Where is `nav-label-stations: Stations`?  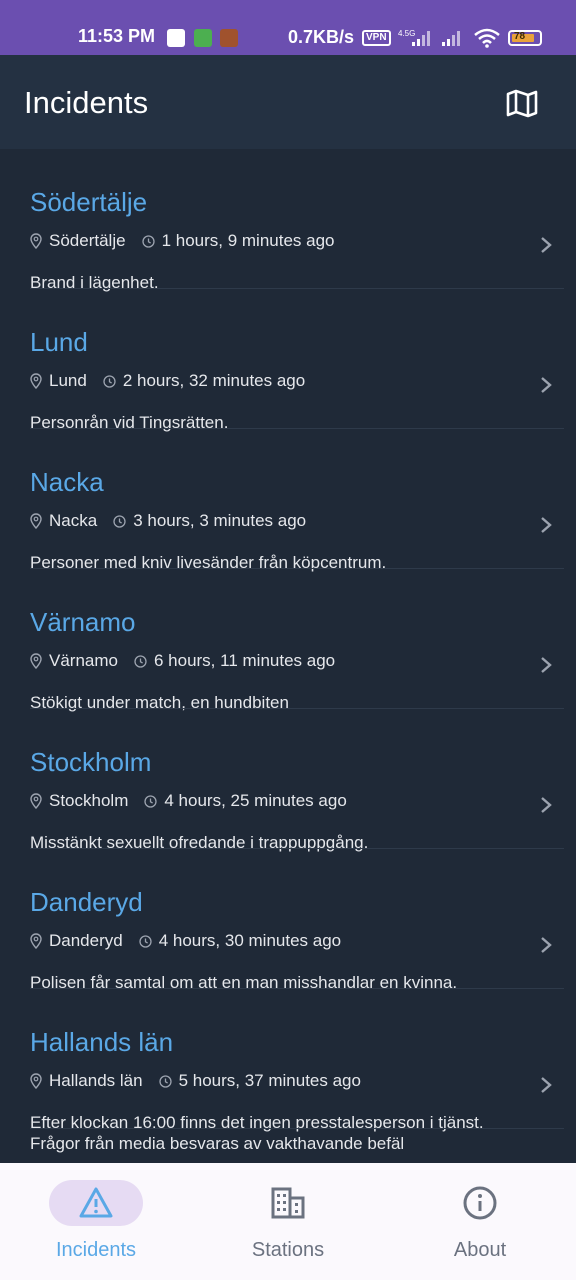
nav-label-stations: Stations is located at coordinates (288, 1250).